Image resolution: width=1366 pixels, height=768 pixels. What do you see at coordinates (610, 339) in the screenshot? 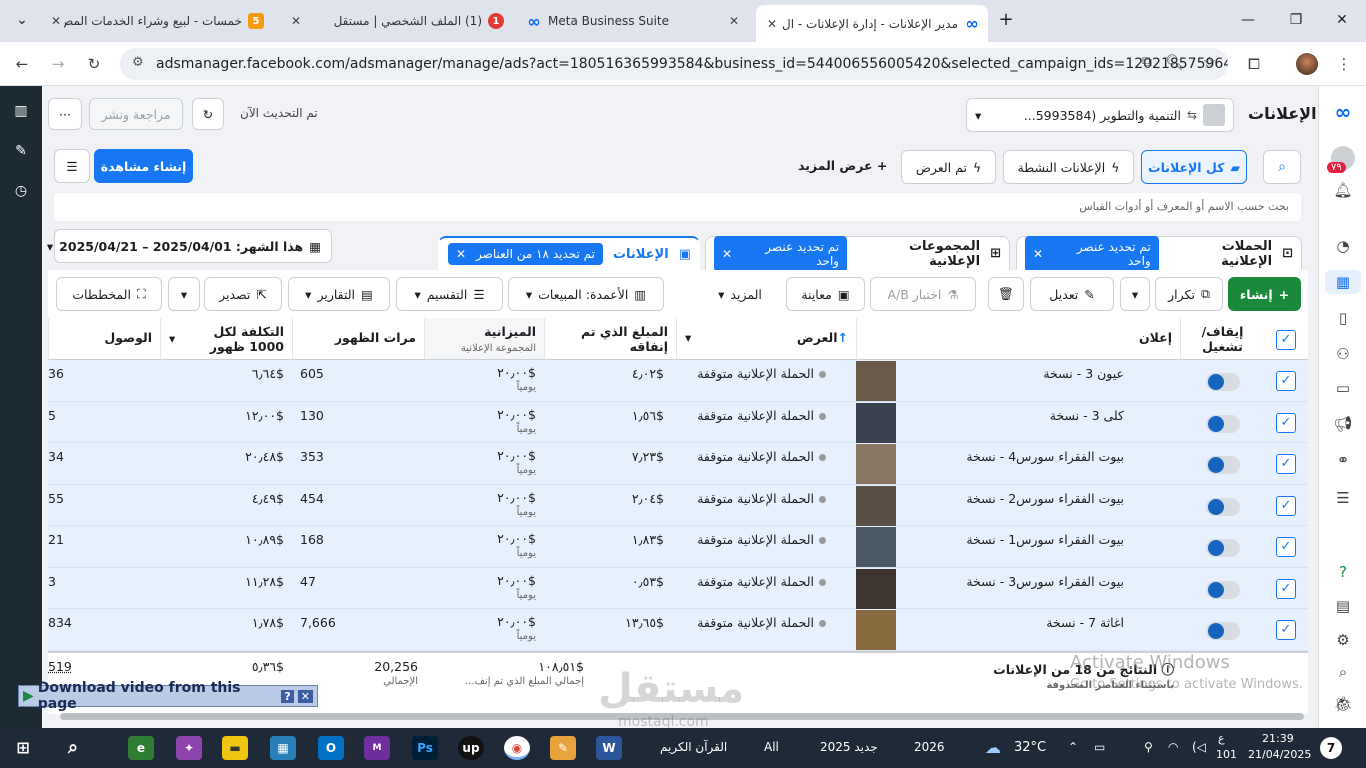
I see `header-spent: المبلغ الذي تم إنفاقه` at bounding box center [610, 339].